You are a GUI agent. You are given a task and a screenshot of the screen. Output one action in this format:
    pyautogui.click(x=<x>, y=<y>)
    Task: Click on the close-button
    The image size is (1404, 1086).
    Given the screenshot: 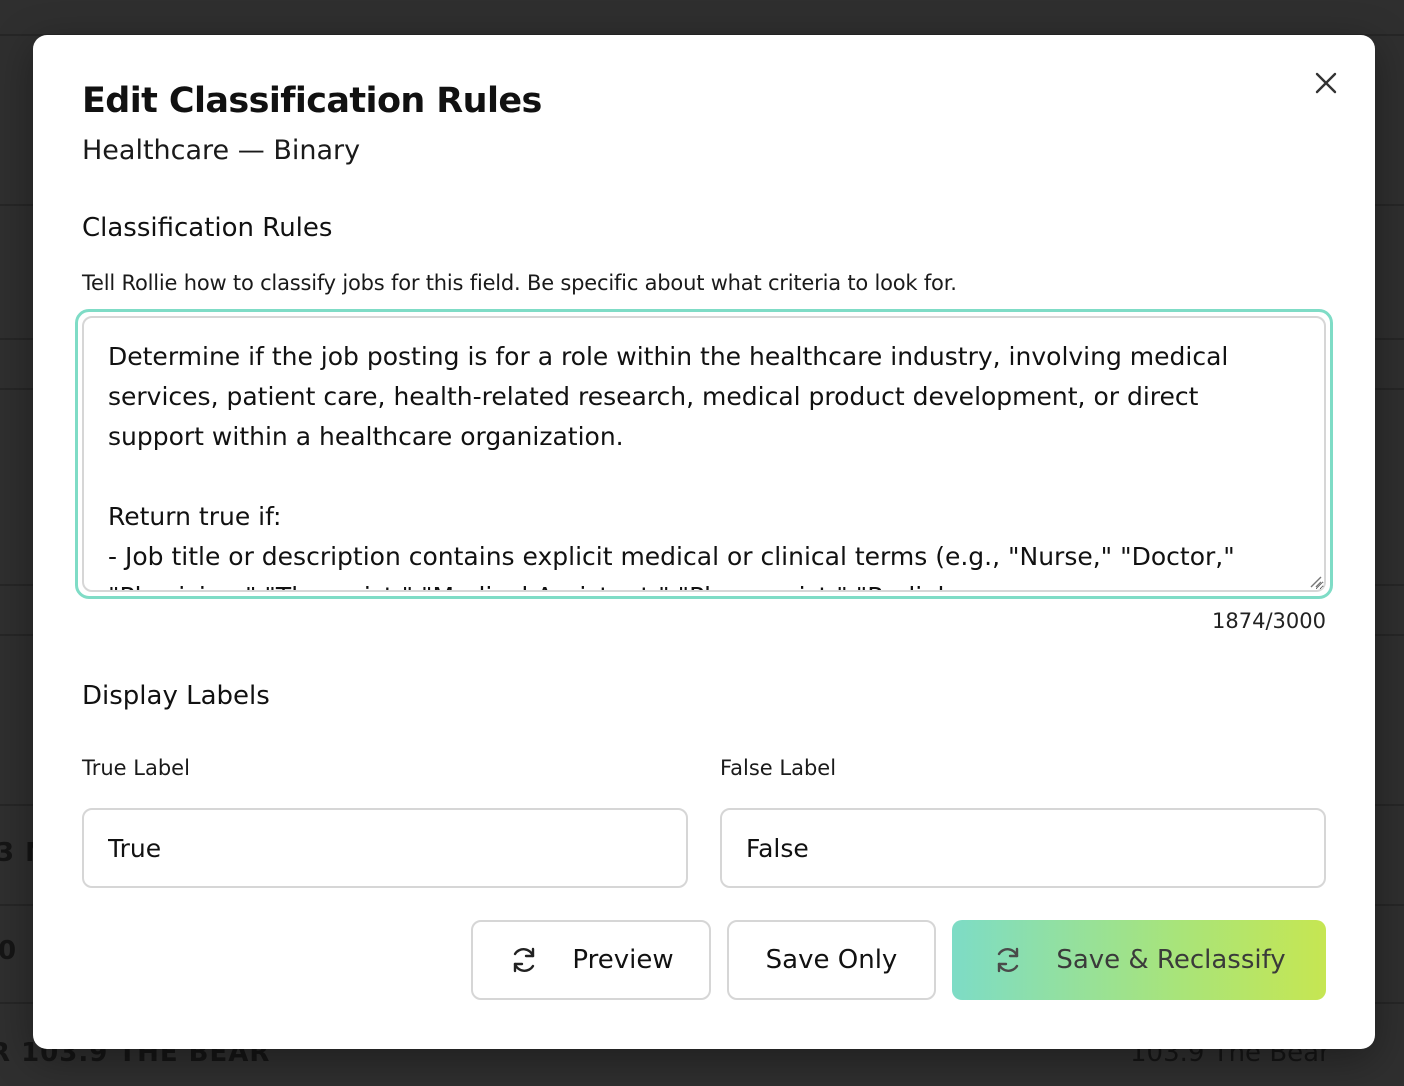 What is the action you would take?
    pyautogui.click(x=1326, y=83)
    